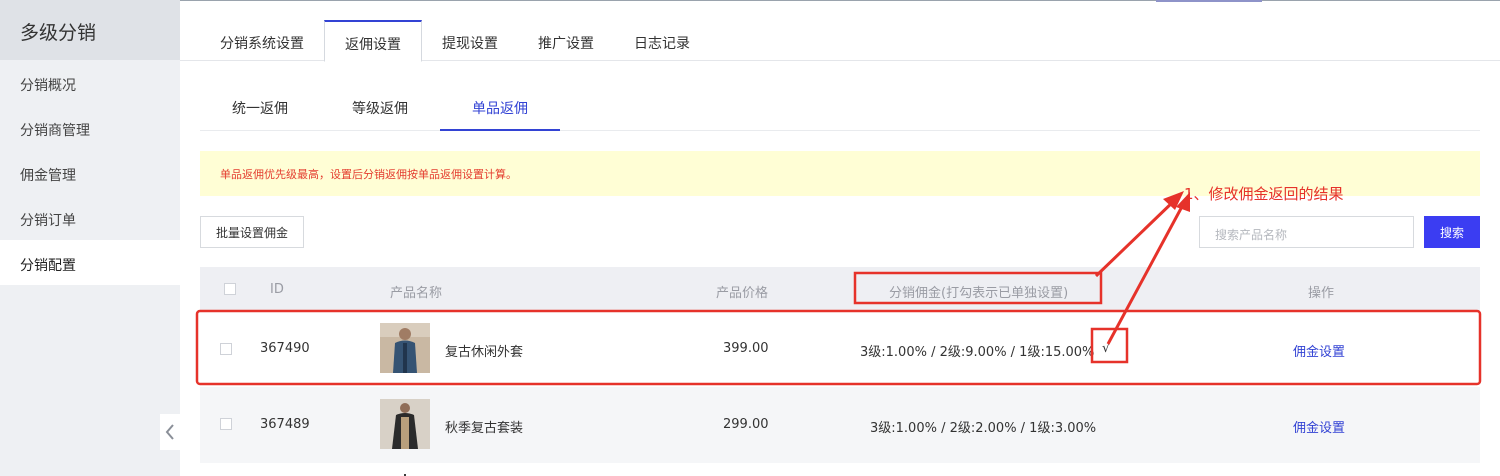 The width and height of the screenshot is (1500, 476). Describe the element at coordinates (1452, 232) in the screenshot. I see `search-button: 搜索` at that location.